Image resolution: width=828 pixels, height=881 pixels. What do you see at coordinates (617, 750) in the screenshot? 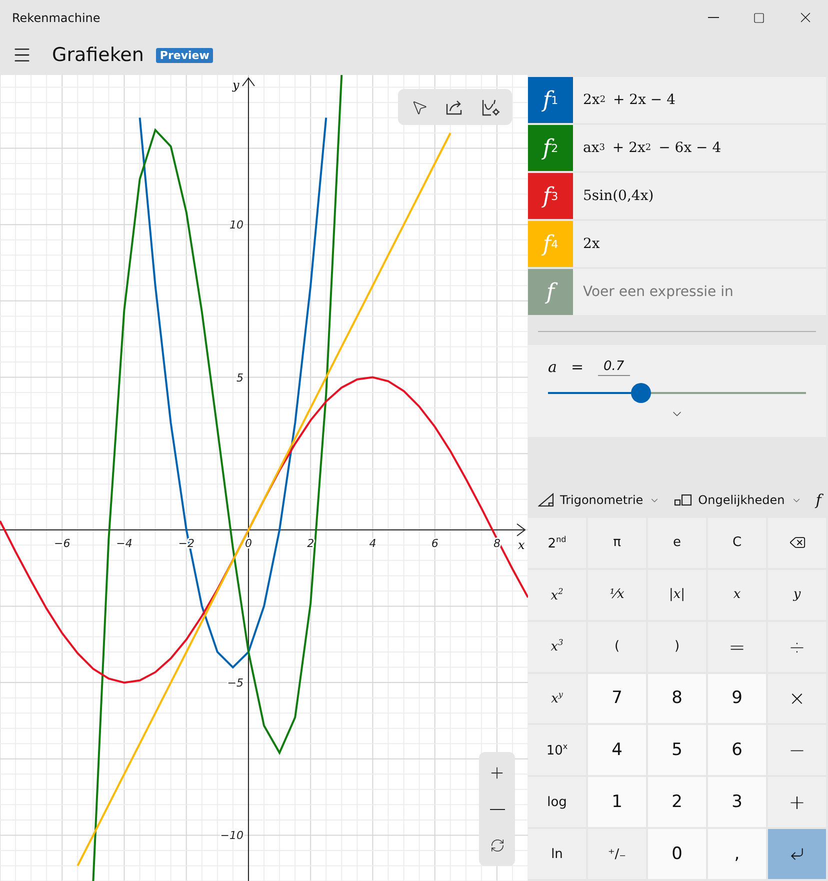
I see `digit-key: 4` at bounding box center [617, 750].